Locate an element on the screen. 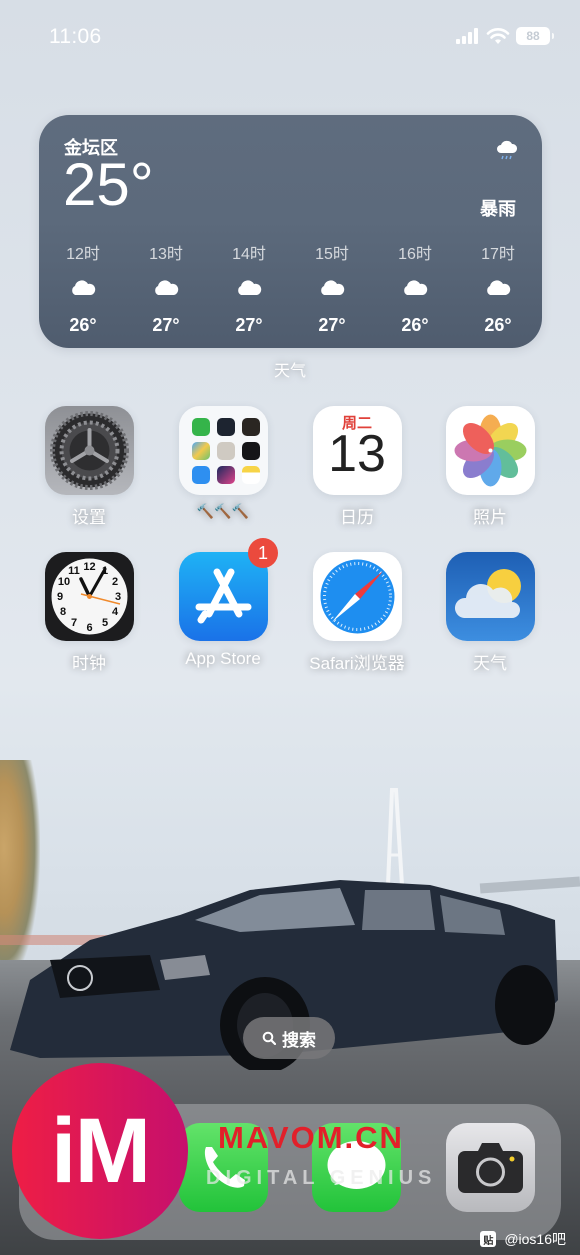 Image resolution: width=580 pixels, height=1255 pixels. hourly-item: 16时 26° is located at coordinates (415, 288).